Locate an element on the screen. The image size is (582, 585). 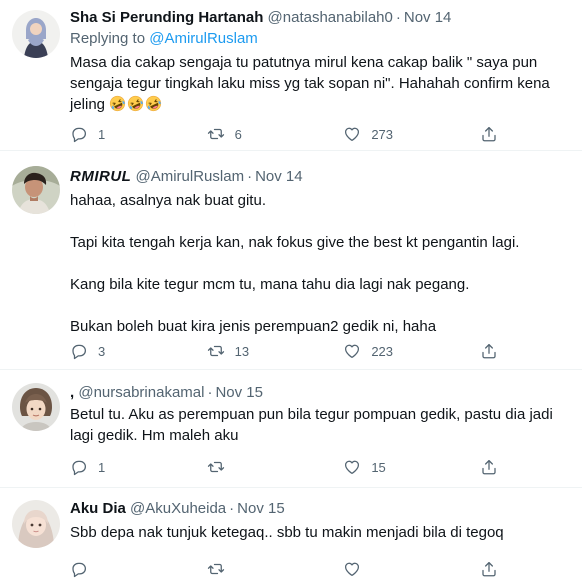
like-button: 273 is located at coordinates (388, 134).